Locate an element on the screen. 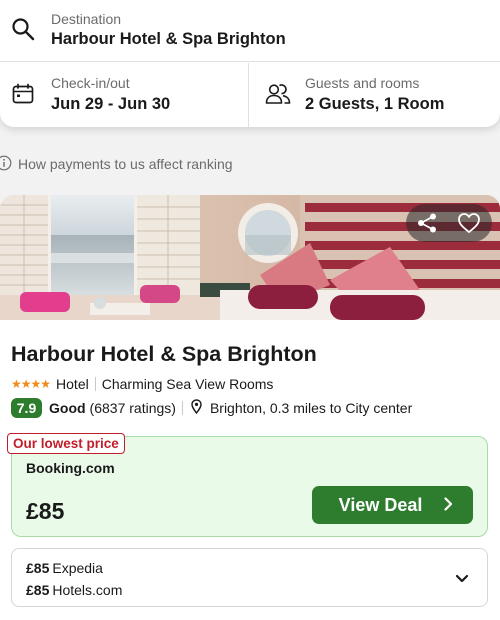 The image size is (500, 620). view-deal-button: View Deal is located at coordinates (392, 505).